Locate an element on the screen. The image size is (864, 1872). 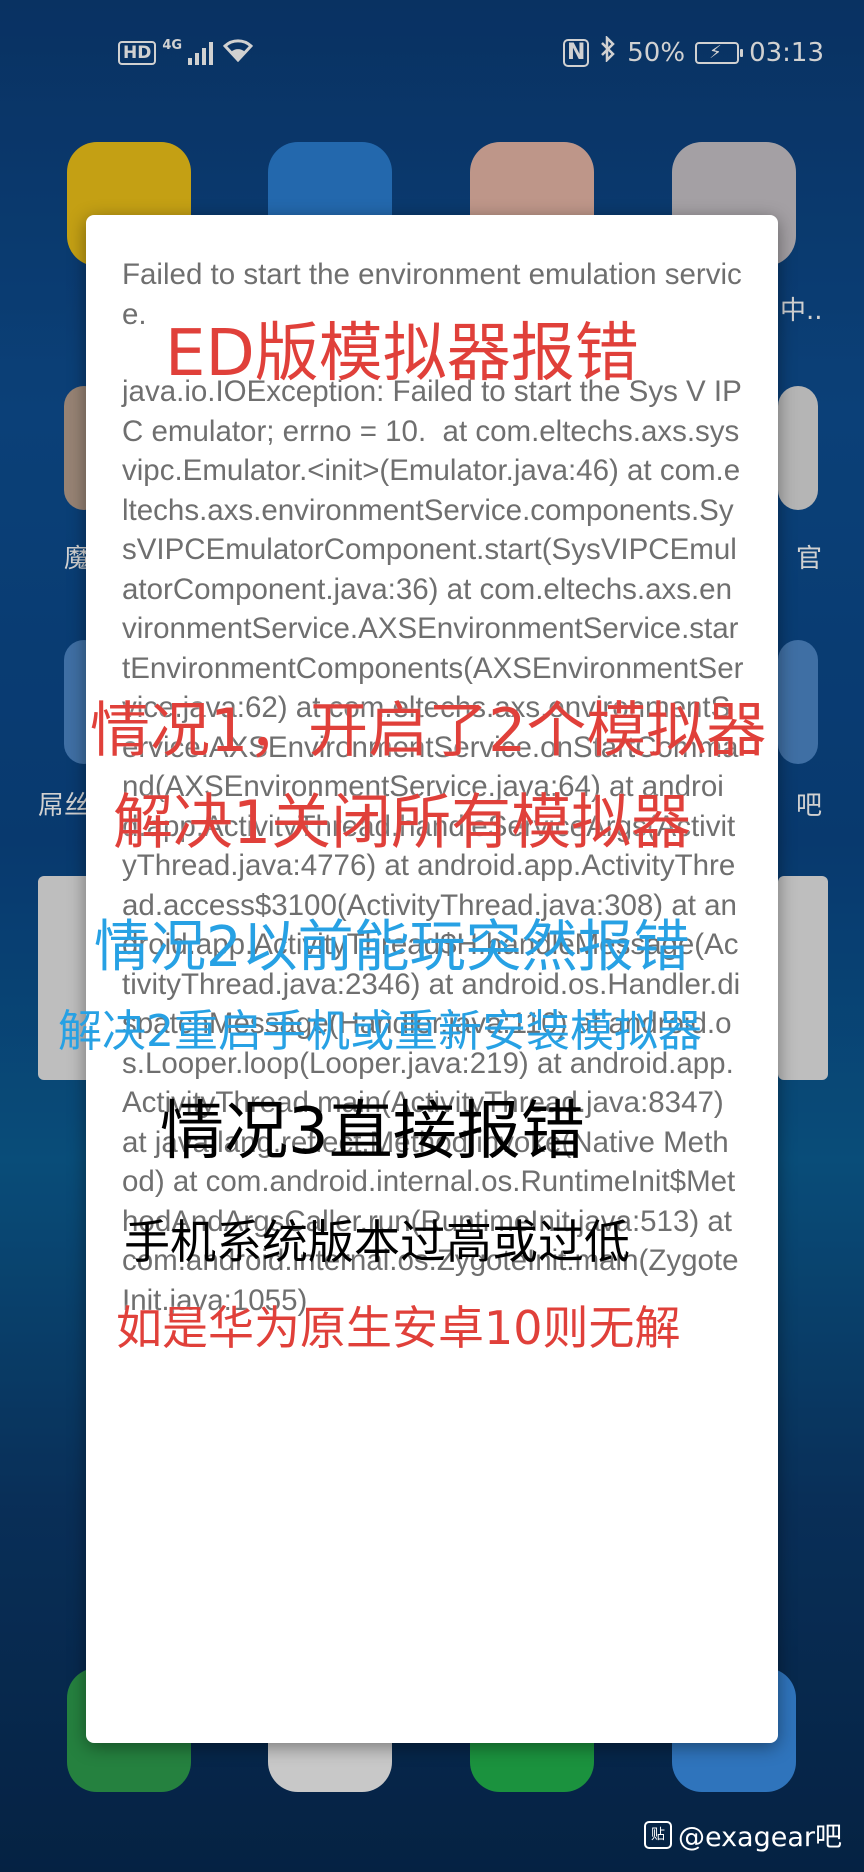
annotation-case3-note: 如是华为原生安卓10则无解 is located at coordinates (398, 1328).